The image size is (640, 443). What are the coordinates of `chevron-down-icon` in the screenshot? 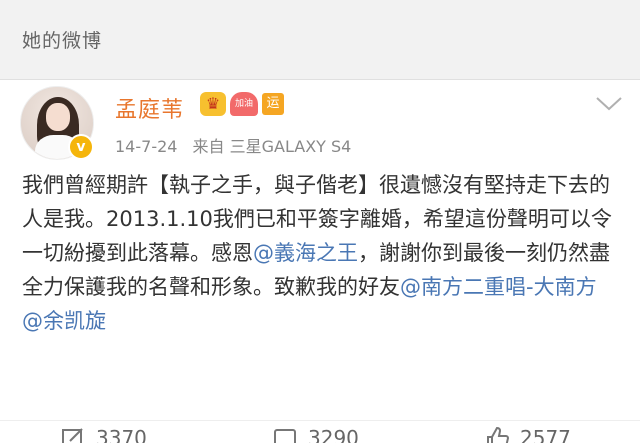 It's located at (609, 104).